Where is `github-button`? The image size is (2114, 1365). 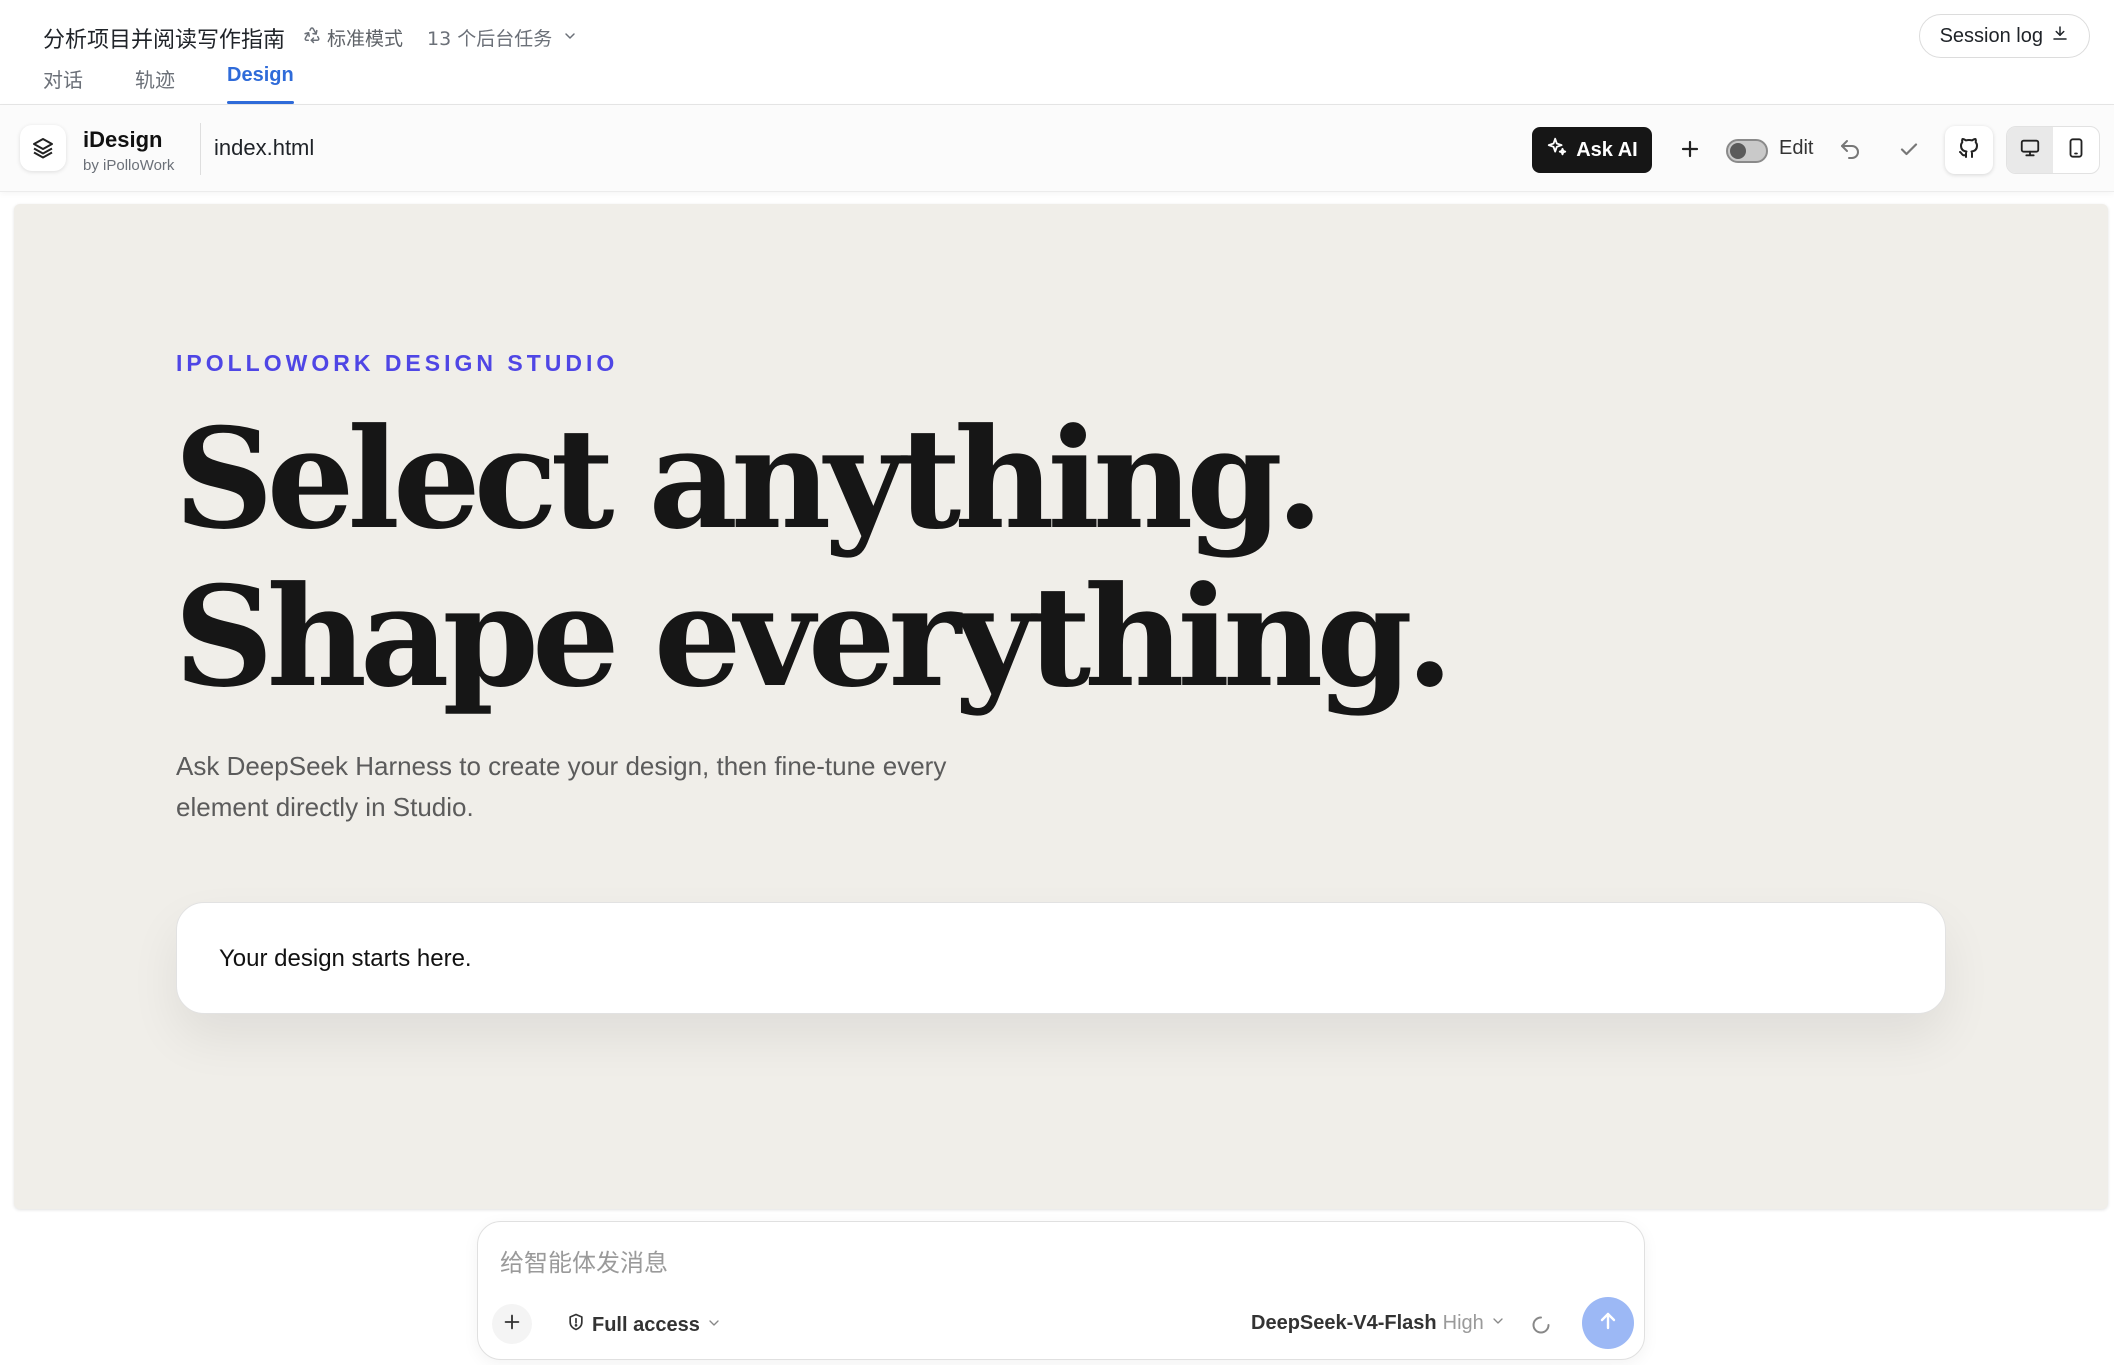 github-button is located at coordinates (1969, 150).